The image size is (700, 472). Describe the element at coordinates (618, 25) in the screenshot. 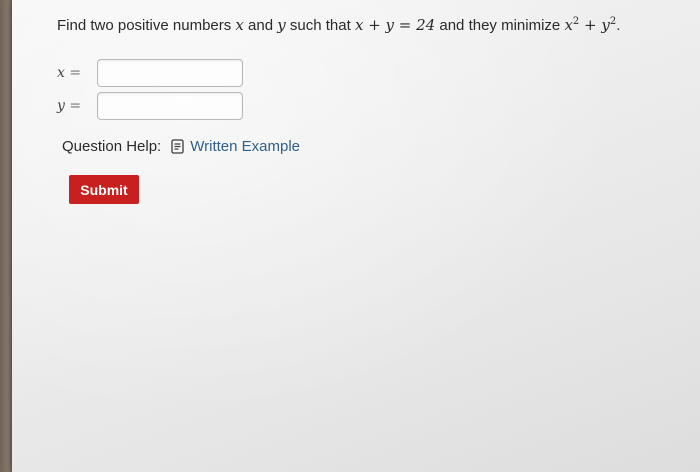

I see `question-period: .` at that location.